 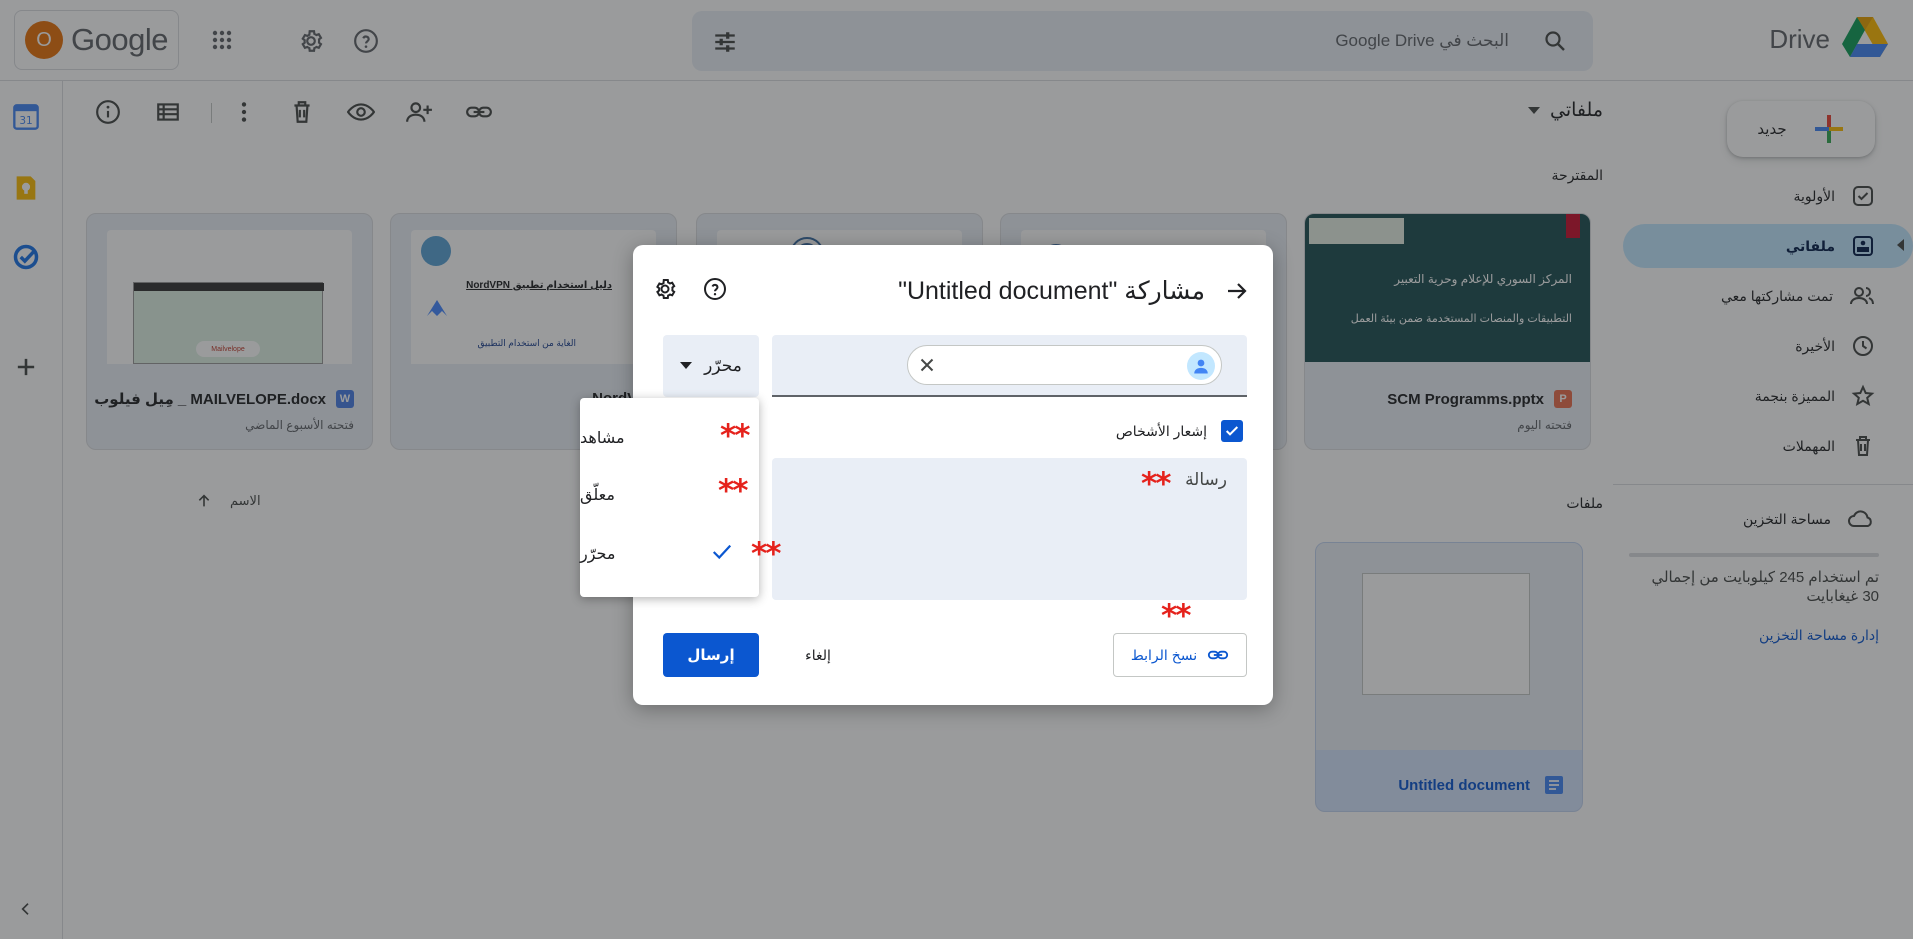 I want to click on person-chip, so click(x=1064, y=365).